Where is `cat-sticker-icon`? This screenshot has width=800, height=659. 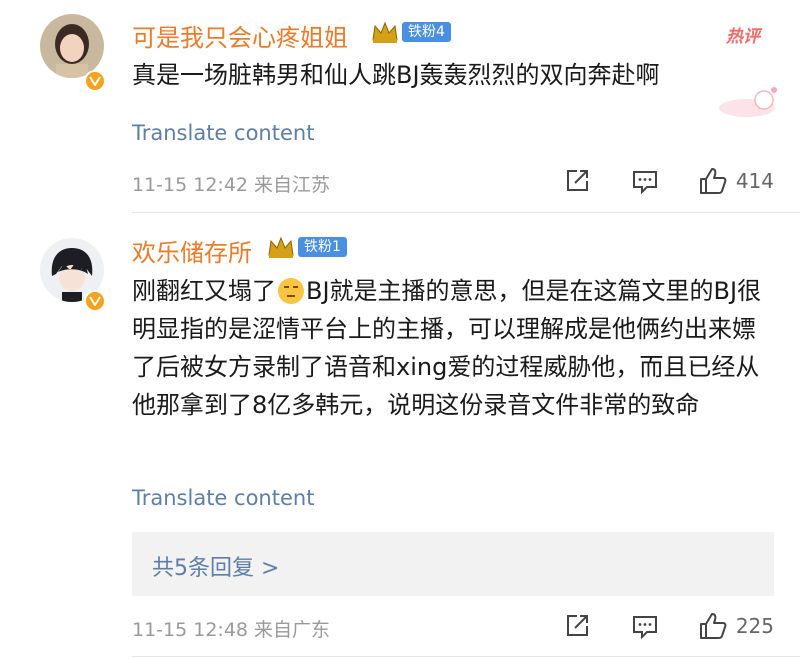 cat-sticker-icon is located at coordinates (748, 102).